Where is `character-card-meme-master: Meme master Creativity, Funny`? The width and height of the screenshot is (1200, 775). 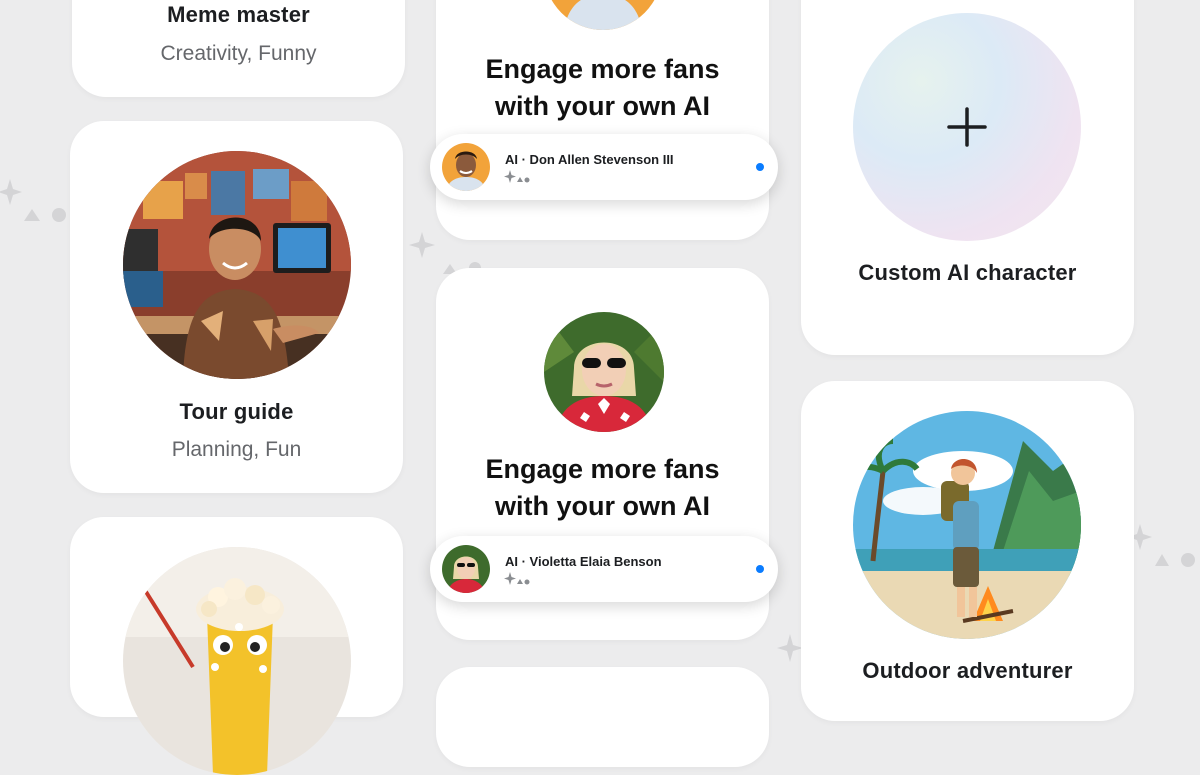 character-card-meme-master: Meme master Creativity, Funny is located at coordinates (238, 48).